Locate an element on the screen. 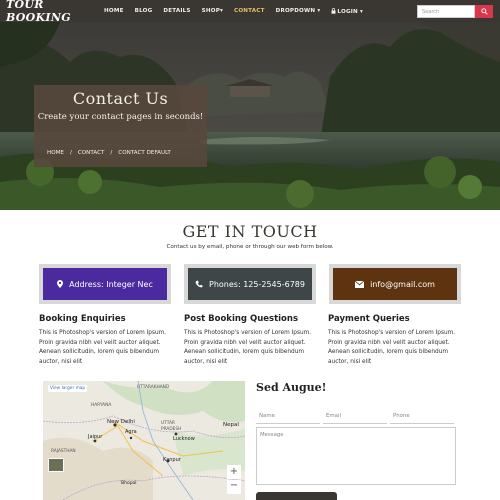 This screenshot has width=500, height=500. address-text: Address: Integer Nec is located at coordinates (111, 284).